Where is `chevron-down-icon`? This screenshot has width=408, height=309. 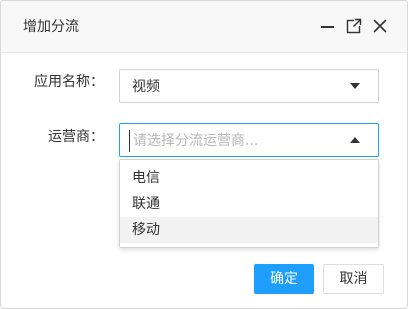
chevron-down-icon is located at coordinates (355, 86).